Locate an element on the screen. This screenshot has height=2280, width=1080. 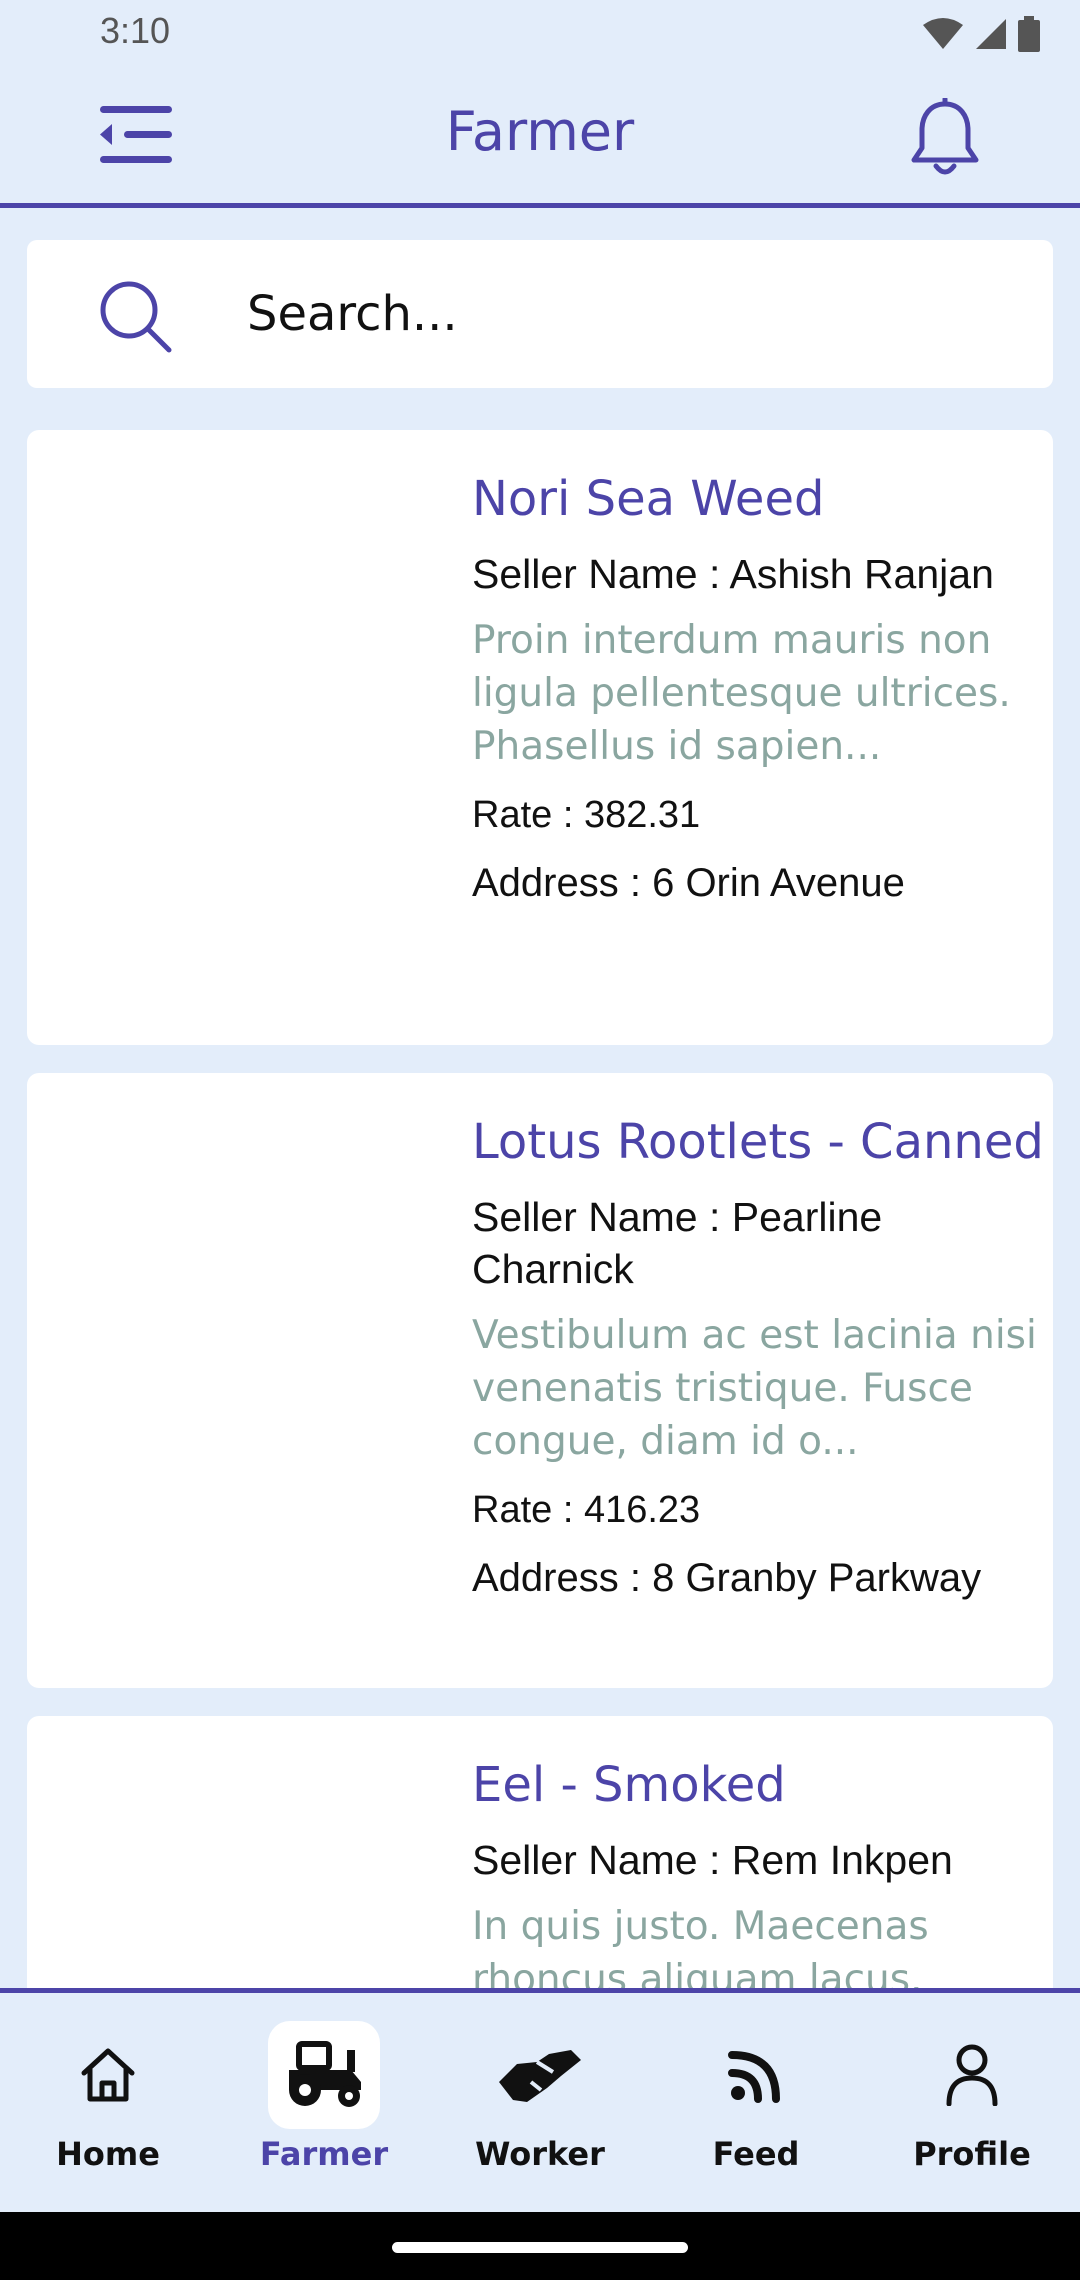
nav-label: Worker is located at coordinates (540, 2154).